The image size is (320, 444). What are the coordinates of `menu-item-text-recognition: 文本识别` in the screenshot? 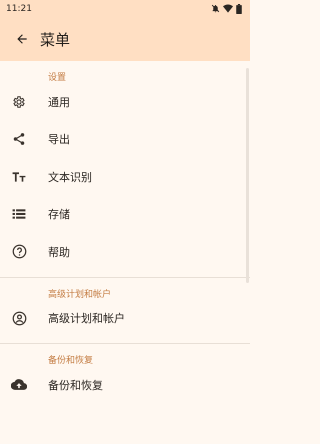 It's located at (125, 177).